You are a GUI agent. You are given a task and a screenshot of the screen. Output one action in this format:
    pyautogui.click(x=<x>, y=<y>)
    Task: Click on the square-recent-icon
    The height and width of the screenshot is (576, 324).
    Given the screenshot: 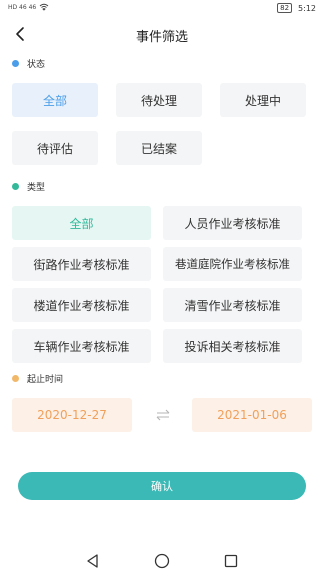 What is the action you would take?
    pyautogui.click(x=231, y=561)
    